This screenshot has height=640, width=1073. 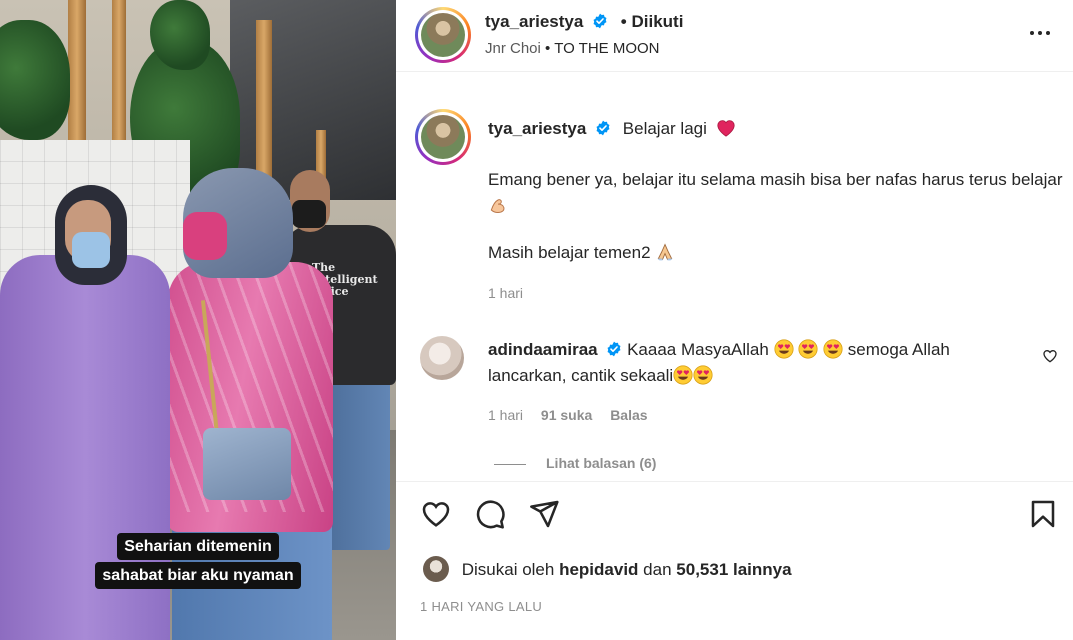 I want to click on commenter-username-link: adindaamiraa, so click(x=543, y=349).